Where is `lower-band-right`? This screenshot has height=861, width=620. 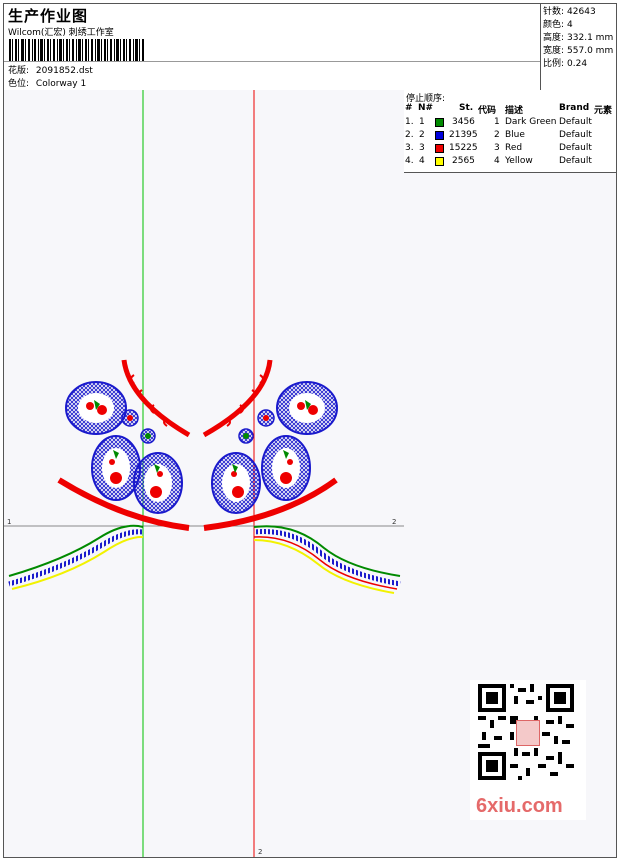
lower-band-right is located at coordinates (327, 559).